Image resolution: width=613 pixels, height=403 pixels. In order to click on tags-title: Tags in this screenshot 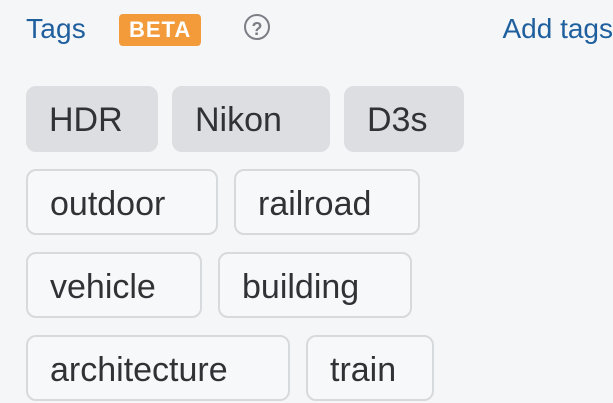, I will do `click(56, 28)`.